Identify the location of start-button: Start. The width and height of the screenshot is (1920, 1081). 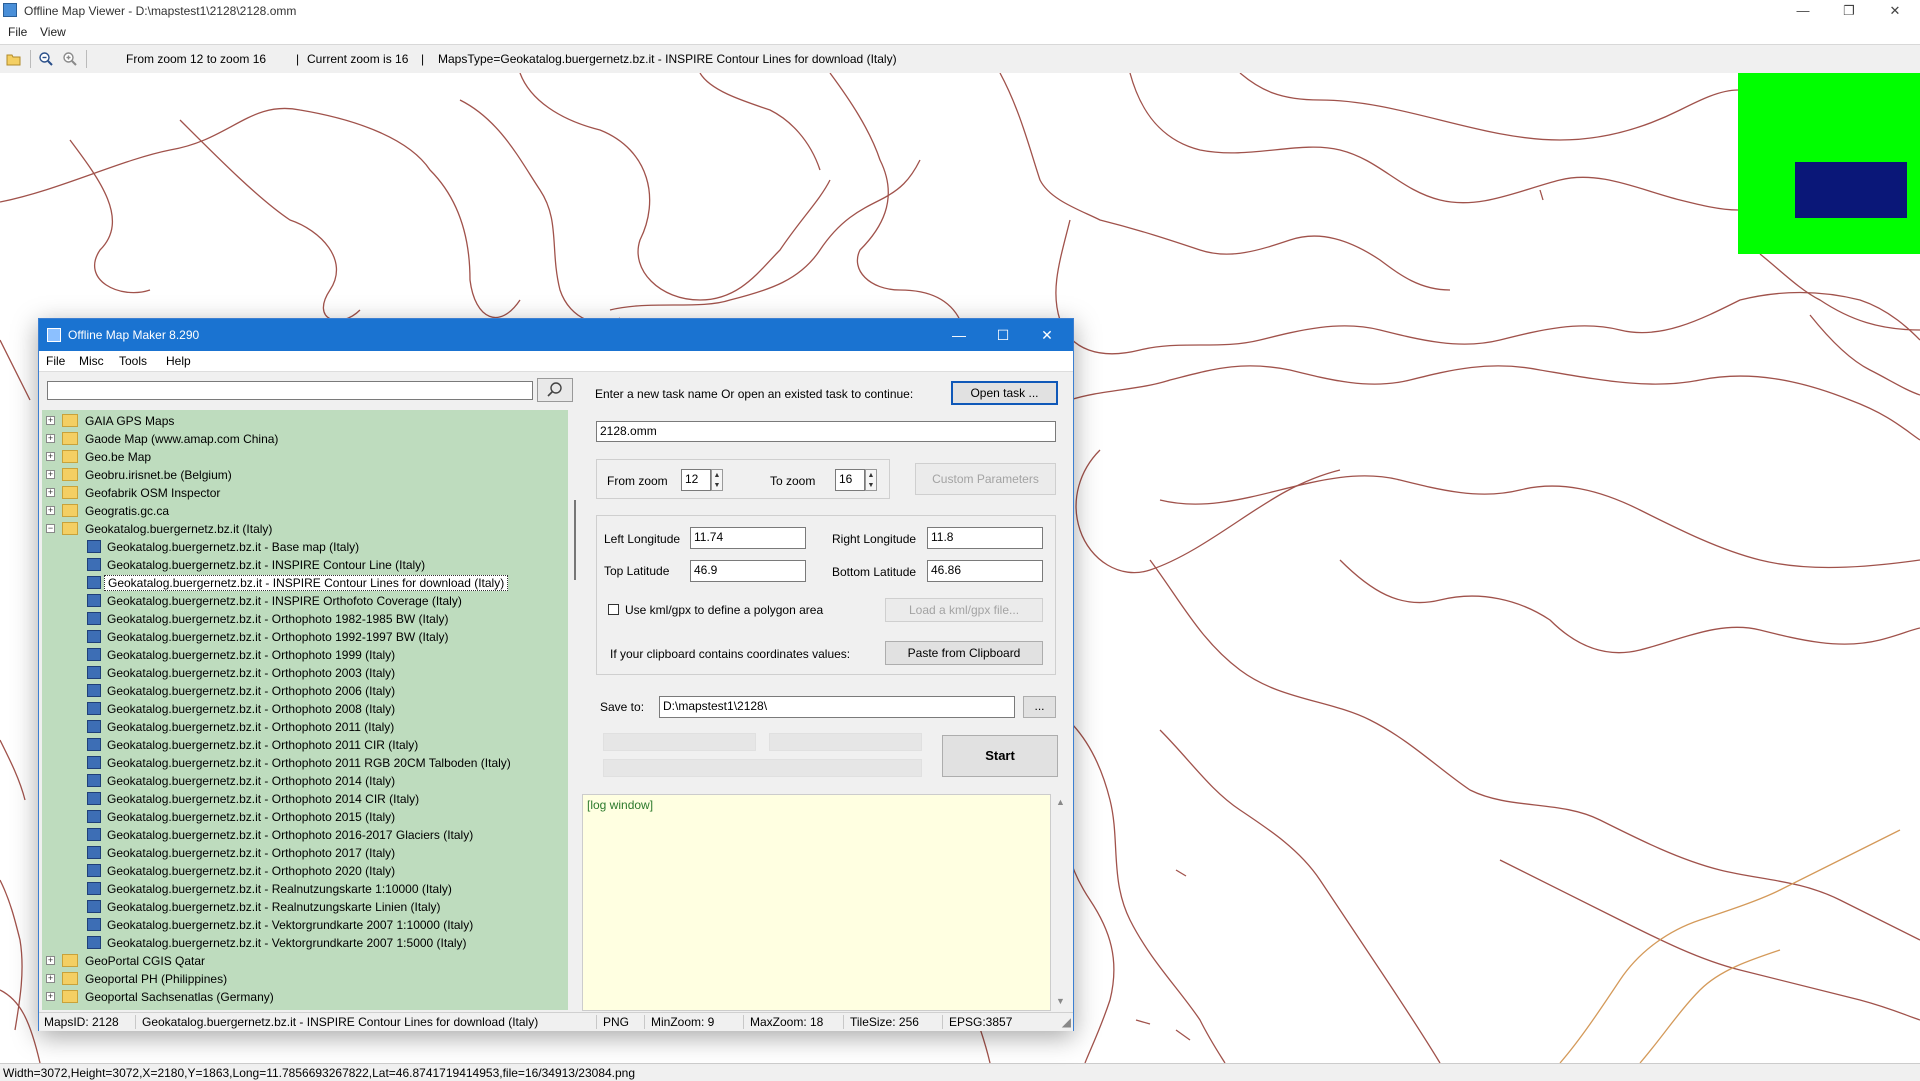
(1000, 756).